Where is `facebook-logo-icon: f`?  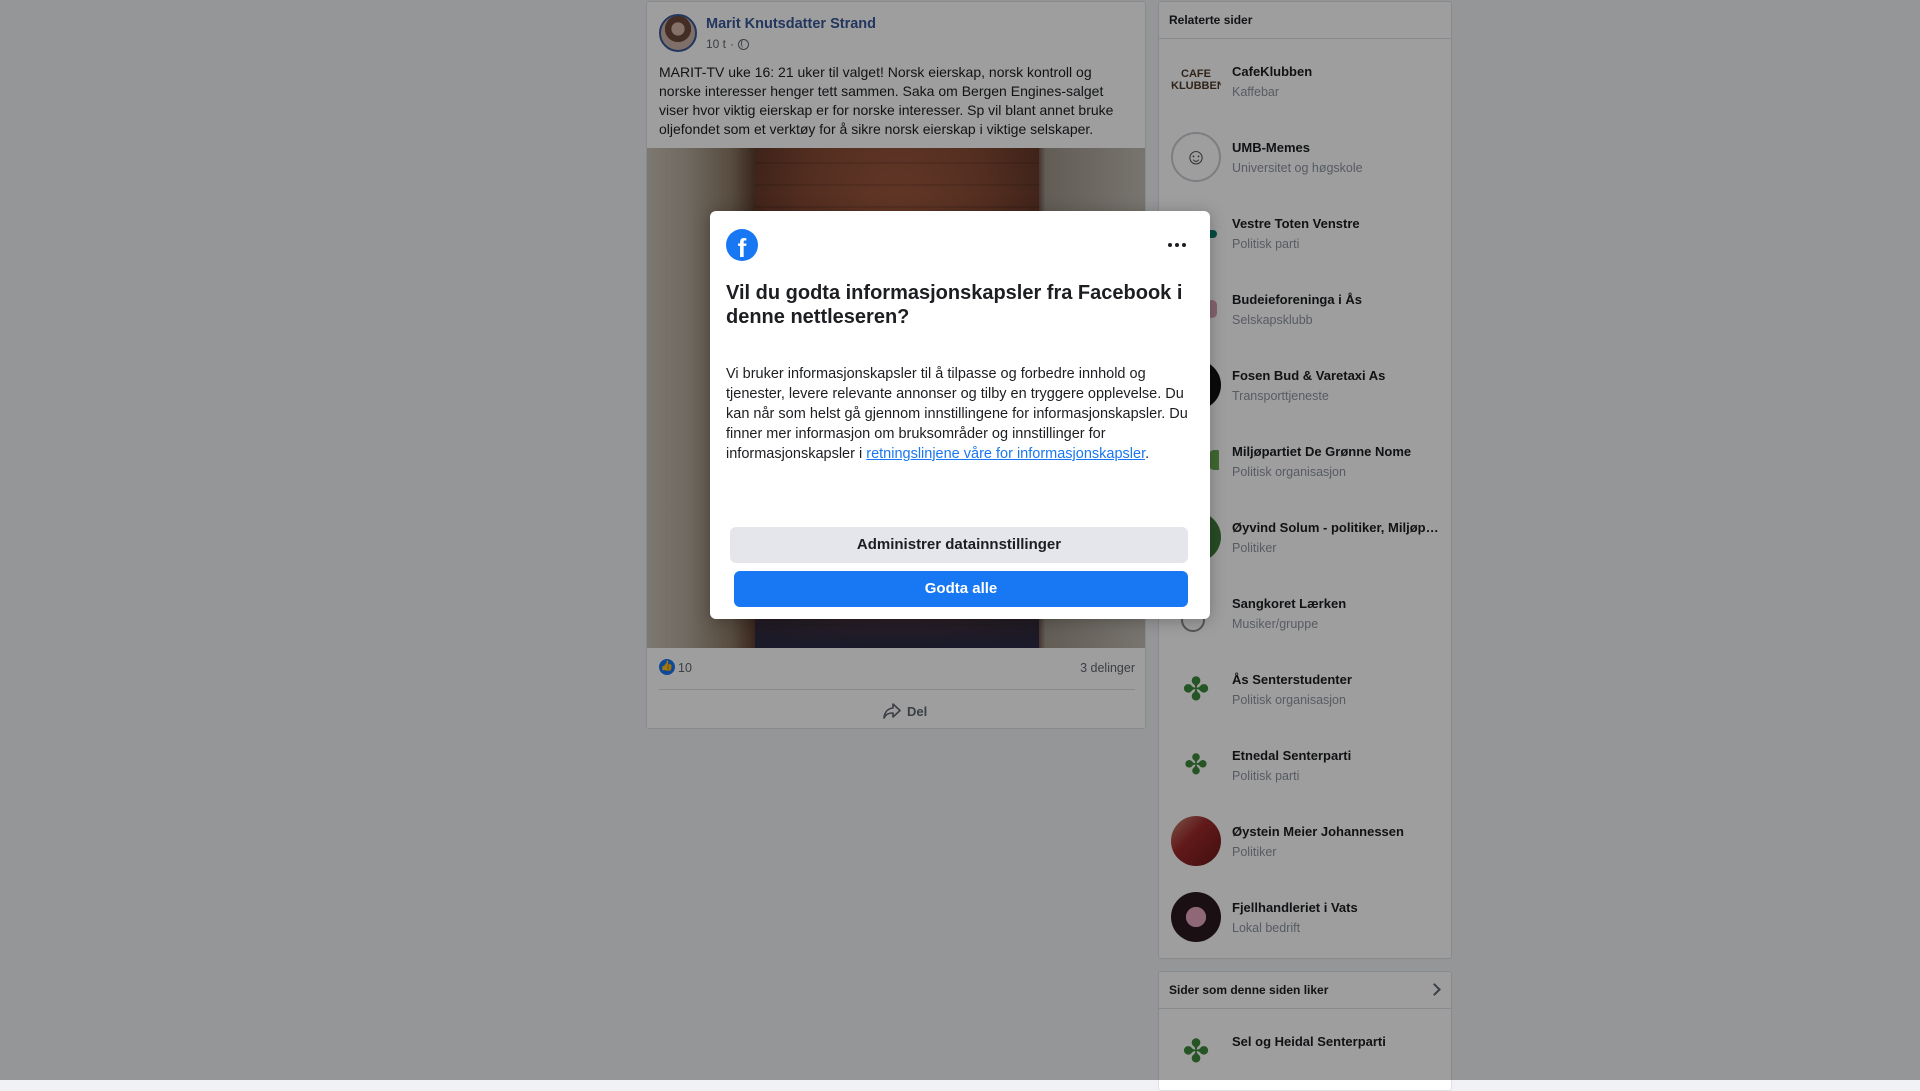
facebook-logo-icon: f is located at coordinates (742, 245).